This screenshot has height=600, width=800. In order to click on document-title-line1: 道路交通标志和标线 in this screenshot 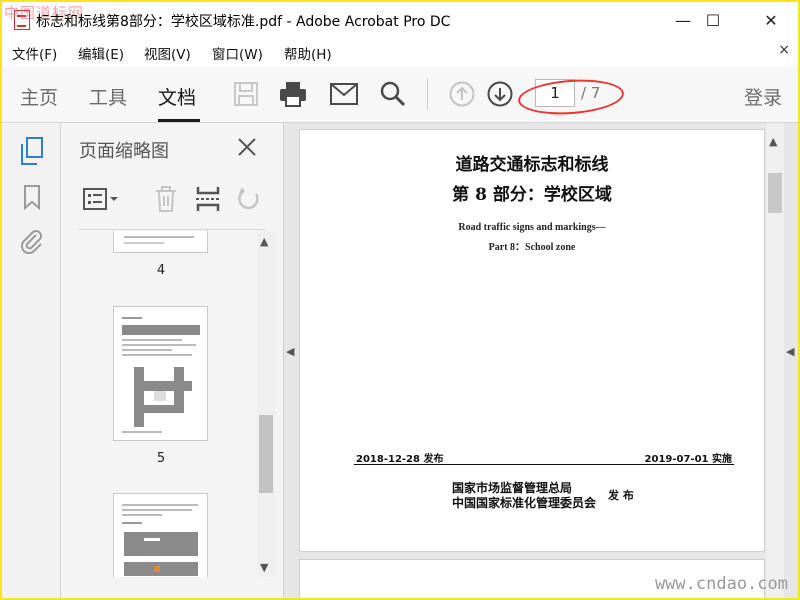, I will do `click(532, 165)`.